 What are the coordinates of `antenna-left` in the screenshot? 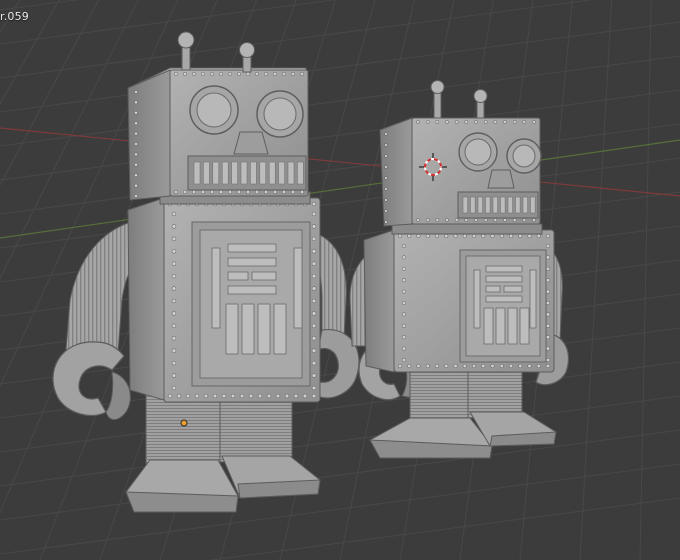 It's located at (437, 105).